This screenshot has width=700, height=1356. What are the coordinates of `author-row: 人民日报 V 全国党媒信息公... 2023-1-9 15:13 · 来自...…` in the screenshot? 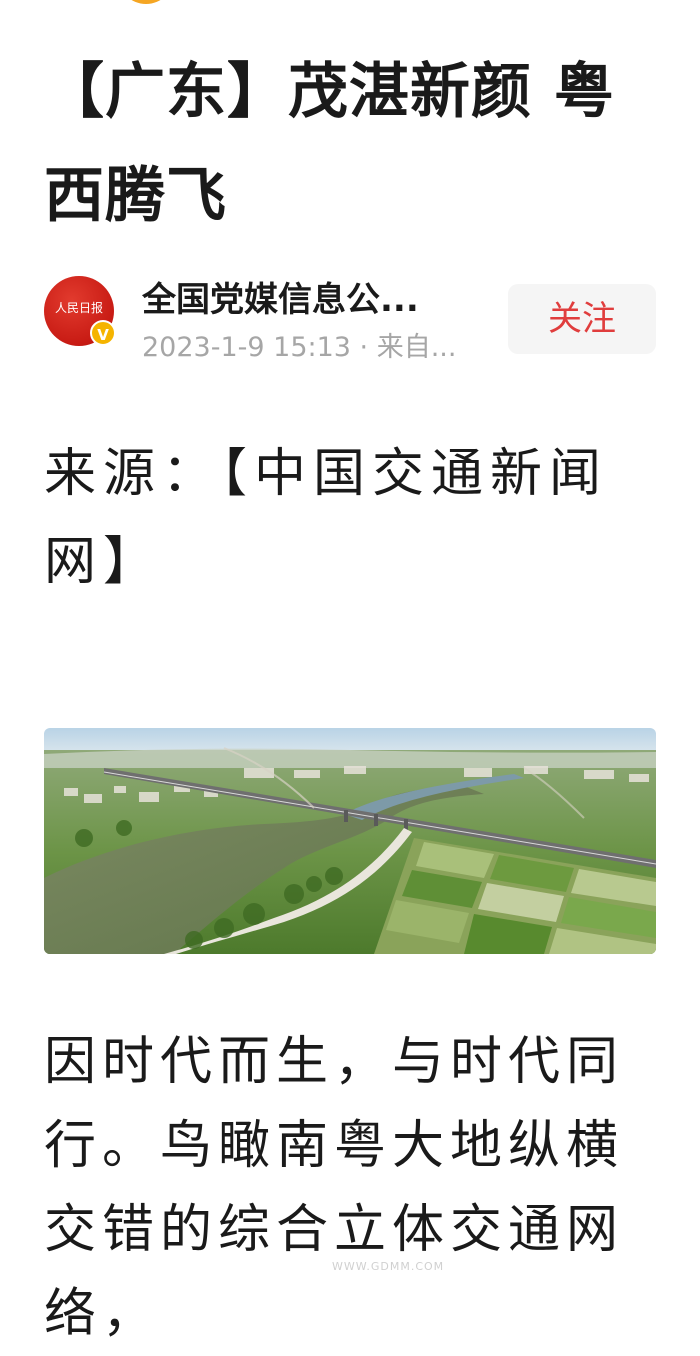 It's located at (350, 326).